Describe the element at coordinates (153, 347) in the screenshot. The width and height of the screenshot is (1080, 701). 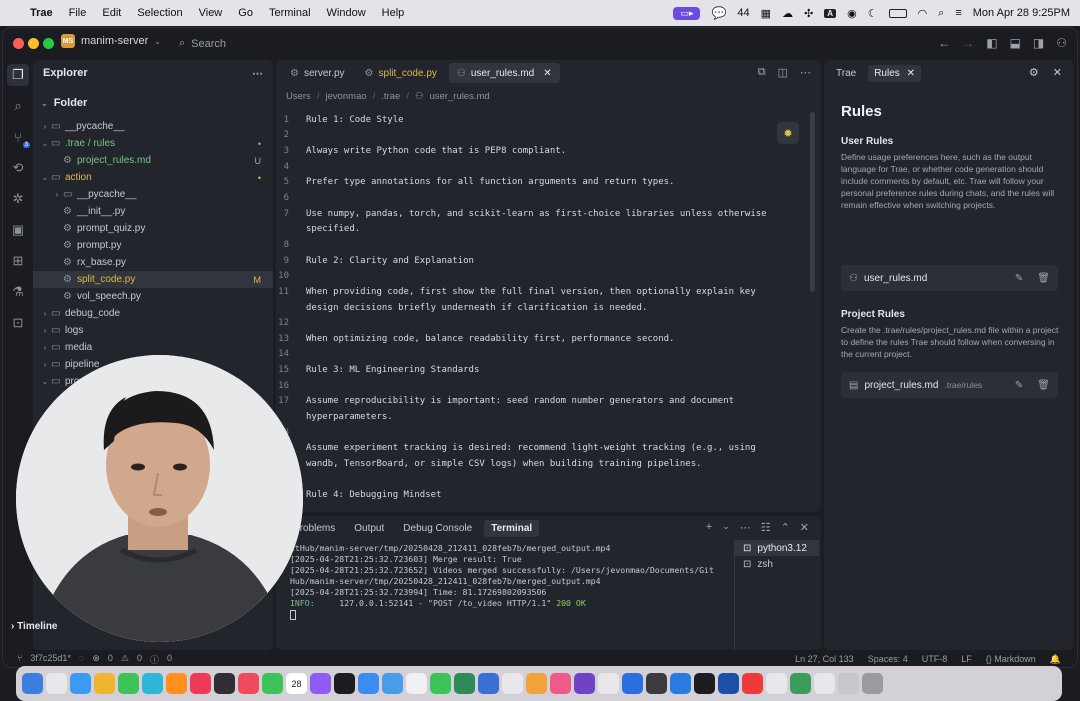
I see `tree-folder: › ▭ media` at that location.